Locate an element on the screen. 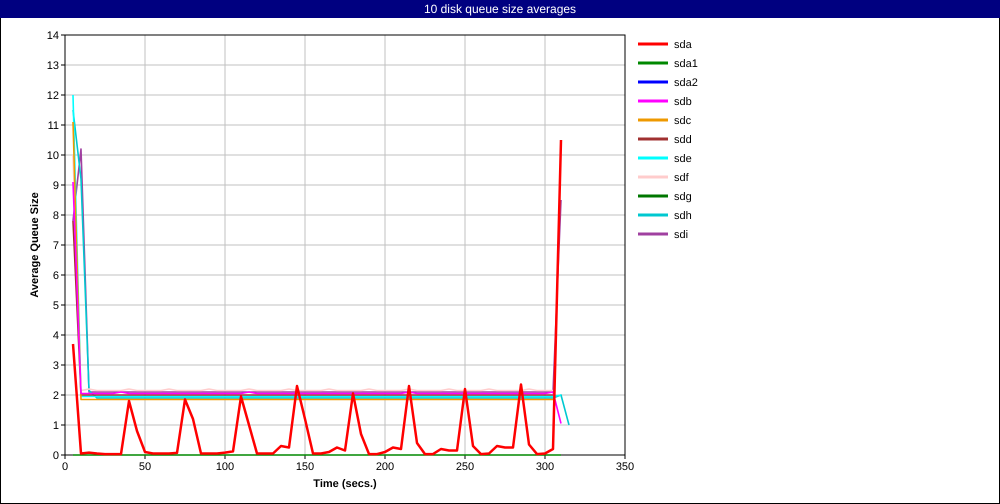  tick-label: 7 is located at coordinates (55, 246).